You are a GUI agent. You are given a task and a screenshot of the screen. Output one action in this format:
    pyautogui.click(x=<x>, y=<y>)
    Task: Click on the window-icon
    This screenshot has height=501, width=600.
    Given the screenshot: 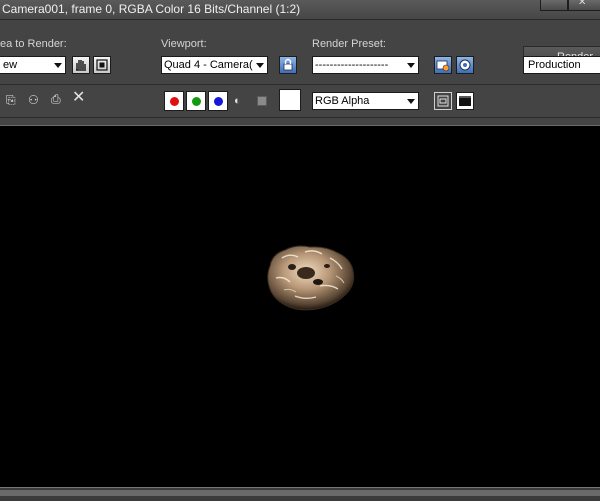 What is the action you would take?
    pyautogui.click(x=465, y=101)
    